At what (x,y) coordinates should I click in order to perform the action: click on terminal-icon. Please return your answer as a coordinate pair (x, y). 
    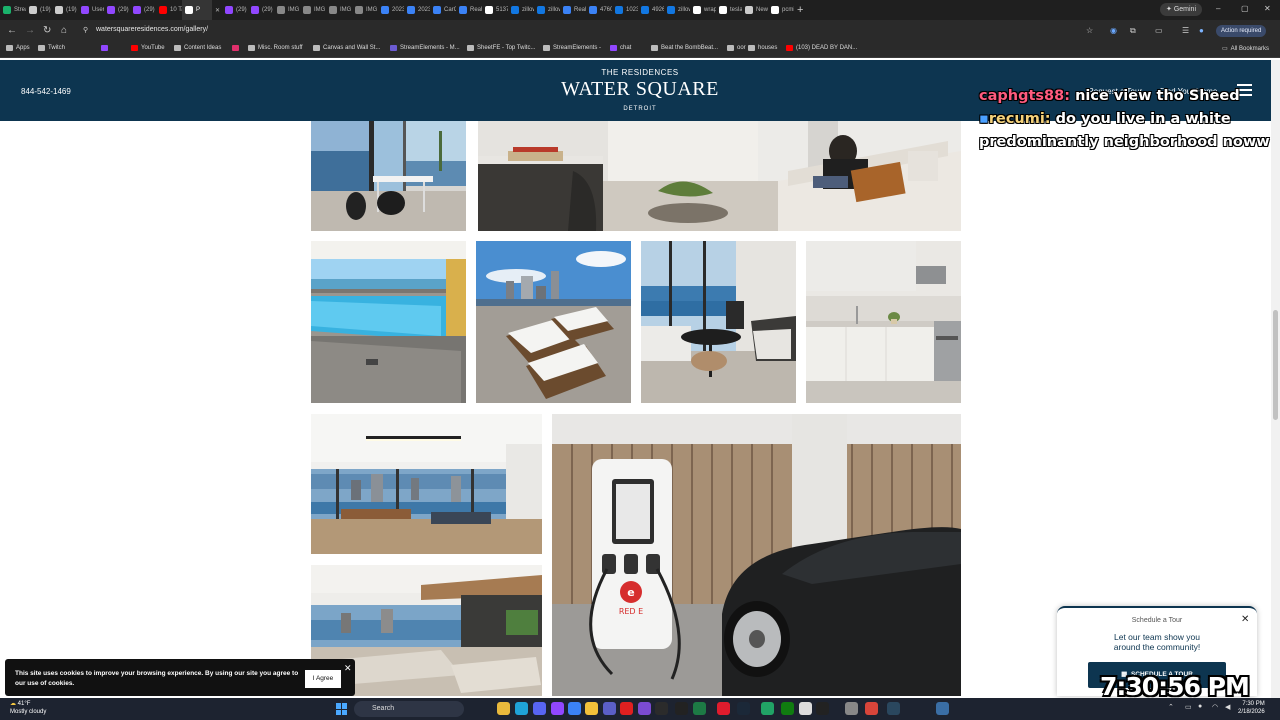
    Looking at the image, I should click on (681, 708).